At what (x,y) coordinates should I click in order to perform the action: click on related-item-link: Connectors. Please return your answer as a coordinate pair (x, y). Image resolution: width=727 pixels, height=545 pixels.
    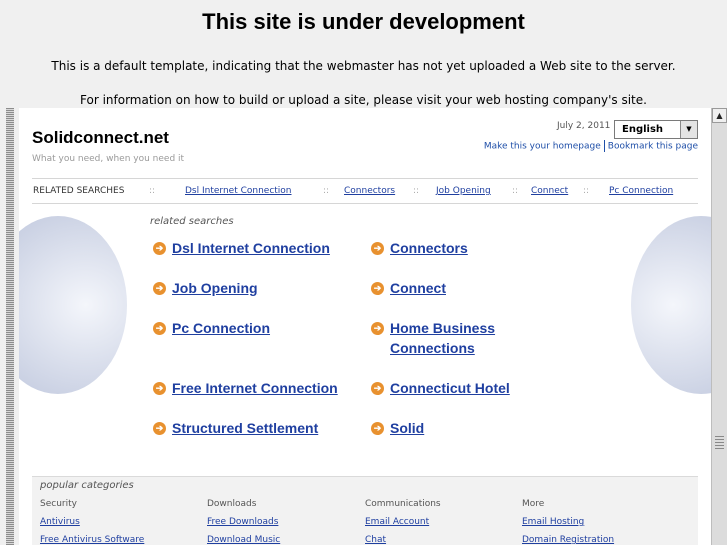
    Looking at the image, I should click on (429, 248).